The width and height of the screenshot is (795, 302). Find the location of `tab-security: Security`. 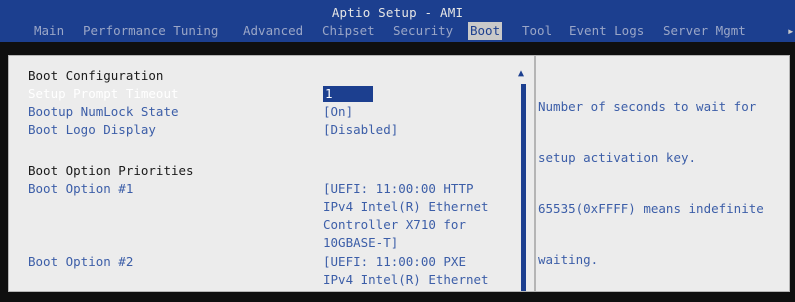

tab-security: Security is located at coordinates (423, 31).